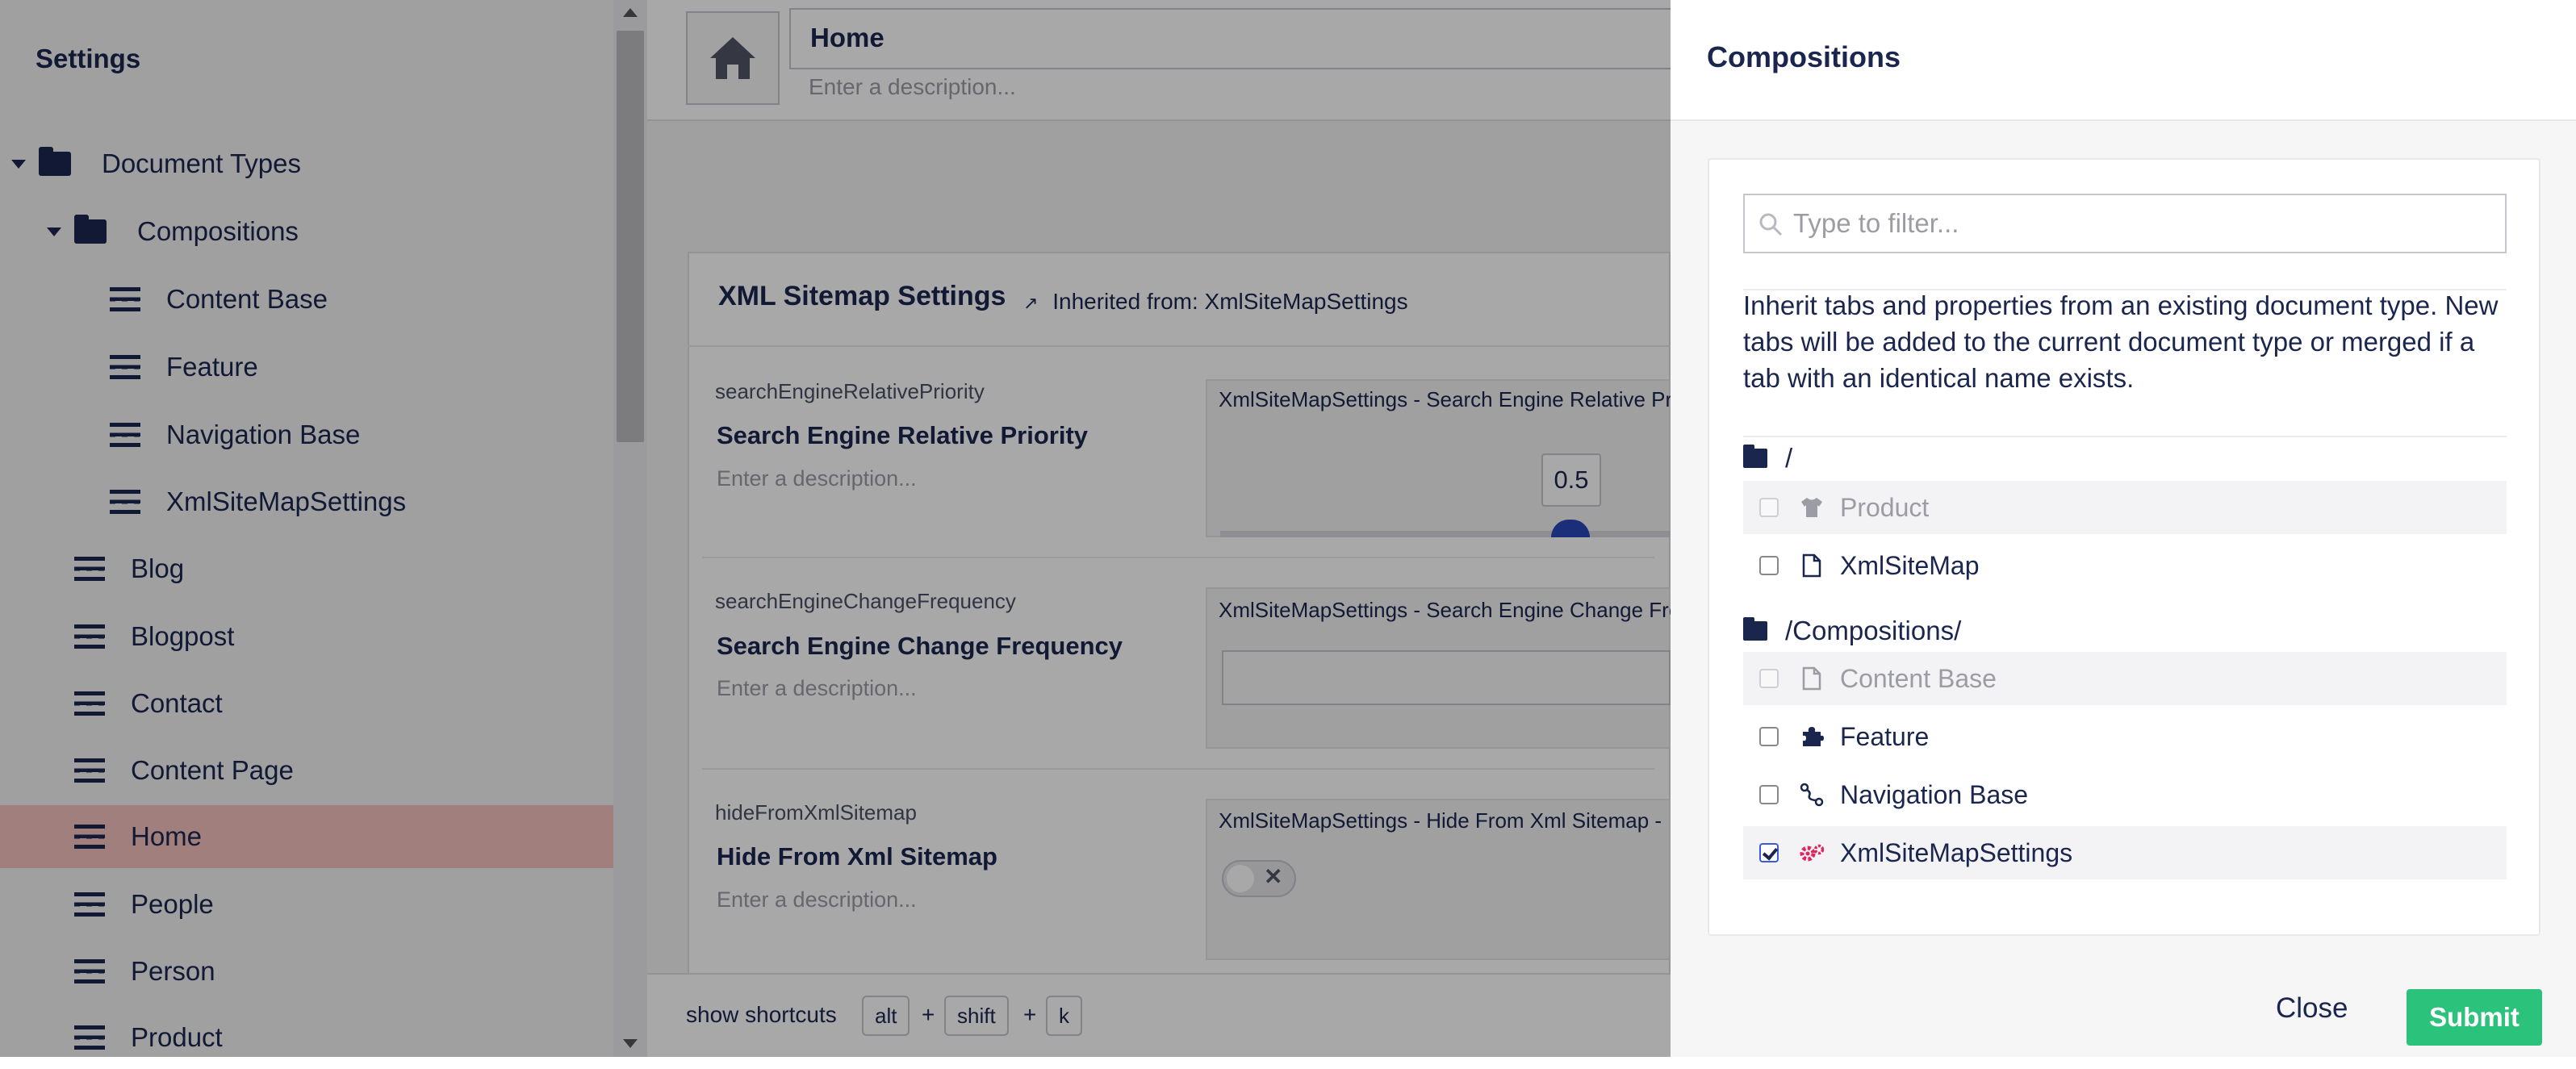 The width and height of the screenshot is (2576, 1069). Describe the element at coordinates (2125, 678) in the screenshot. I see `composition-item-content-base: Content Base` at that location.